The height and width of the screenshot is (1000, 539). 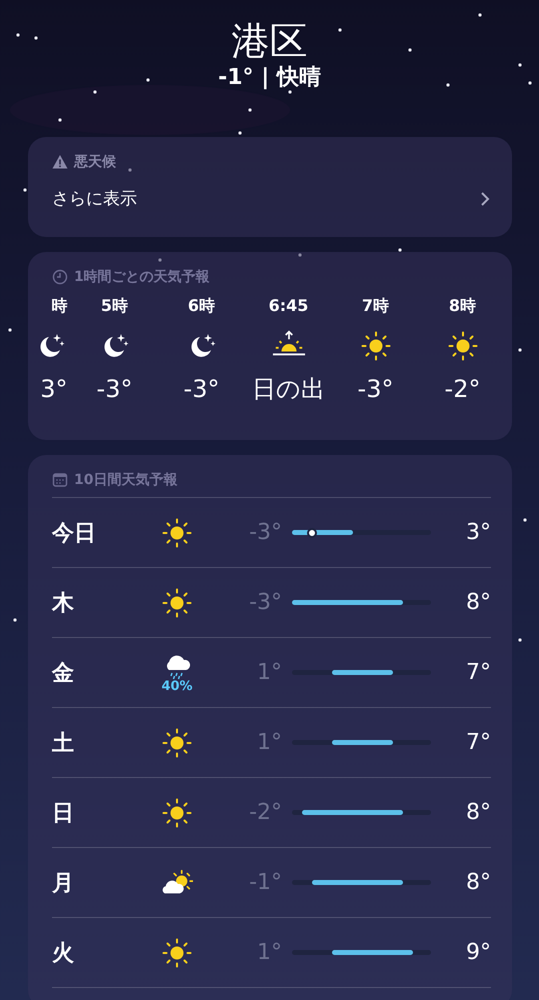 I want to click on day-label: 木, so click(x=63, y=604).